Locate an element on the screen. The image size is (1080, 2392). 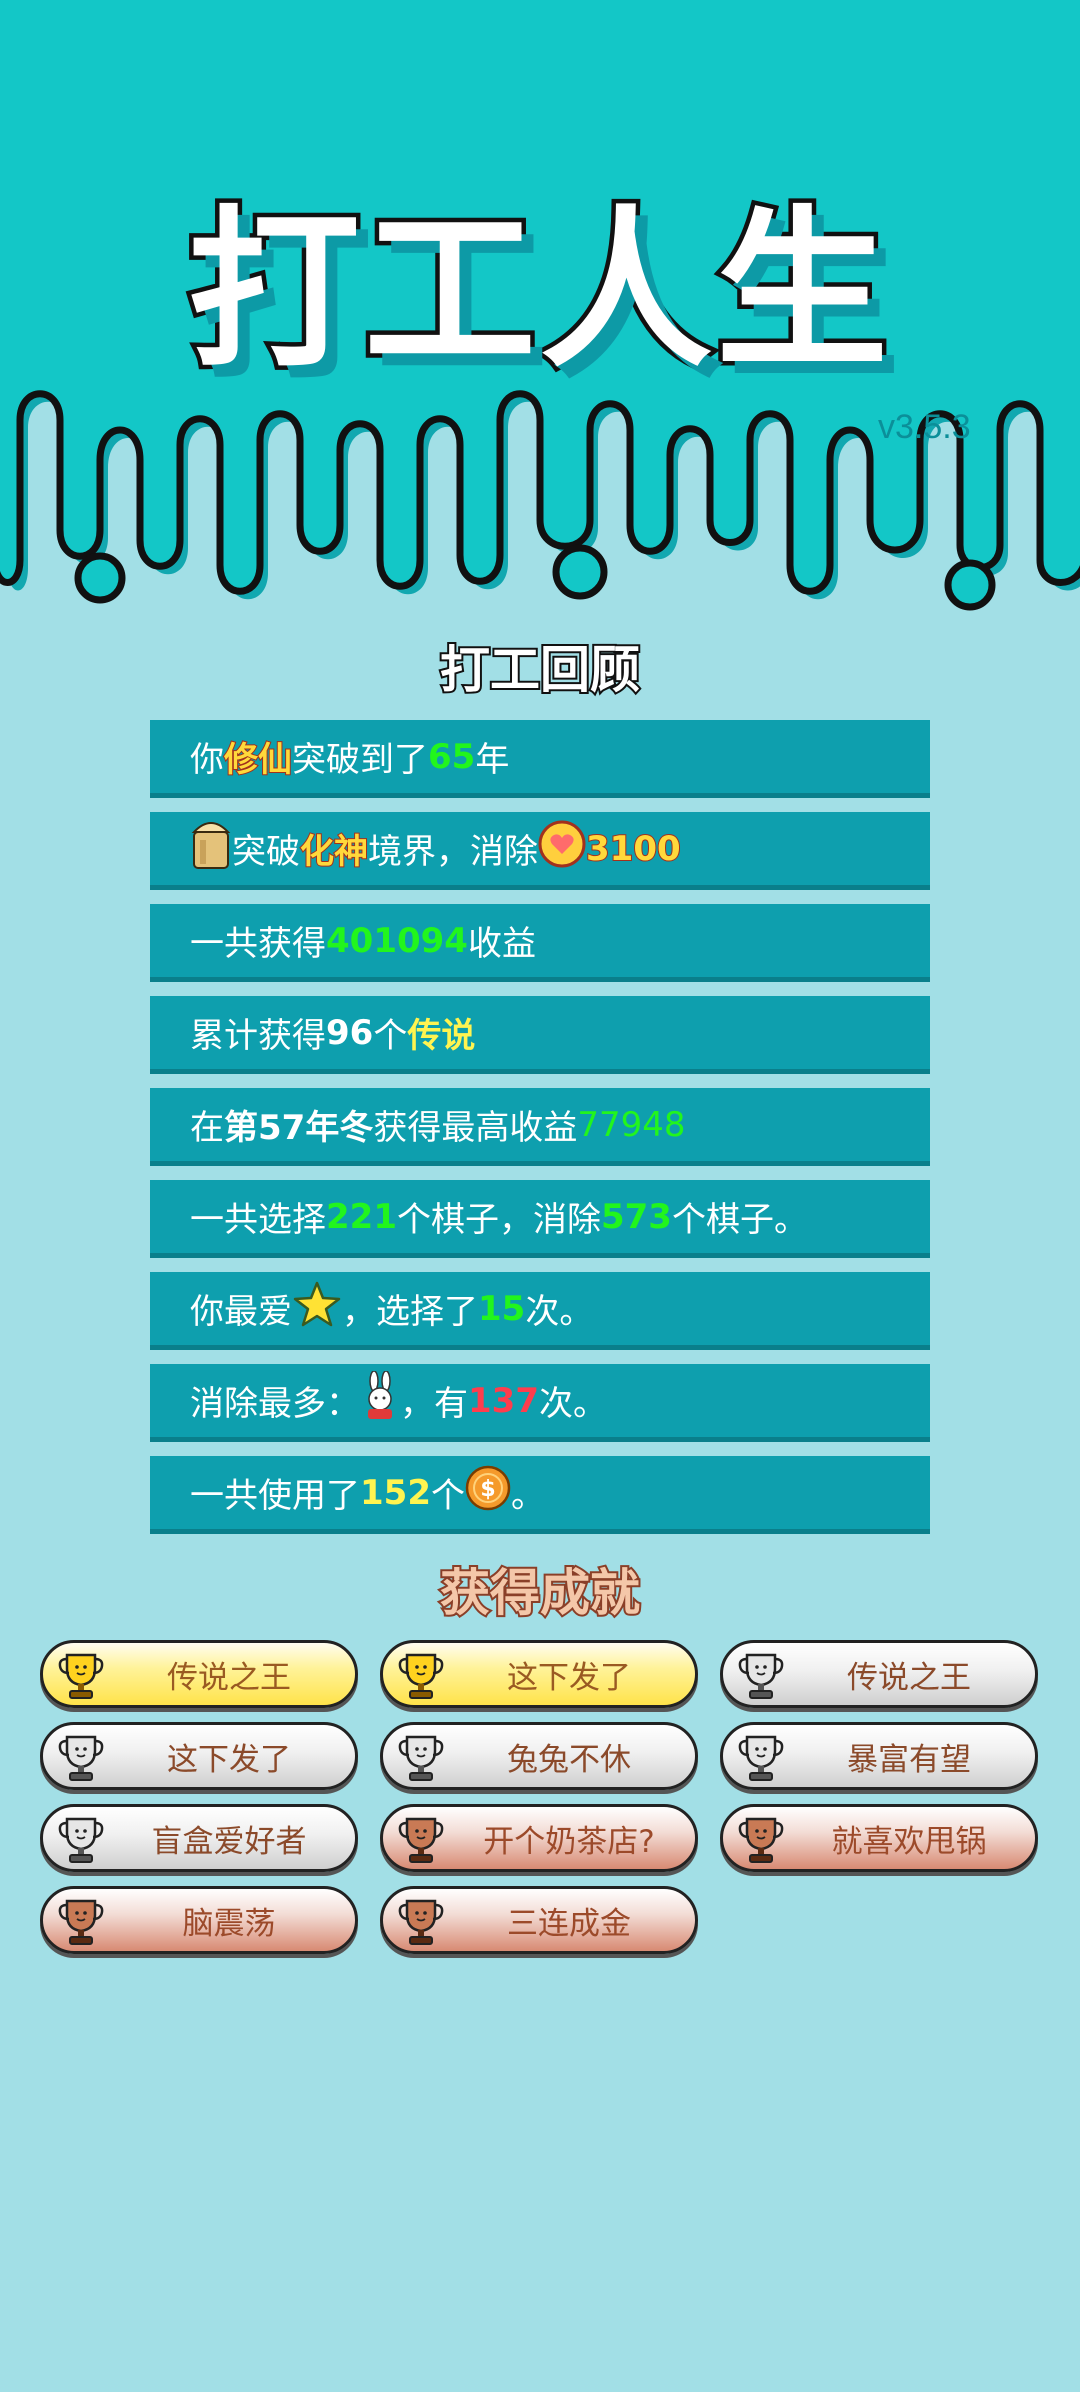
review-text: 个棋子。 is located at coordinates (739, 1220).